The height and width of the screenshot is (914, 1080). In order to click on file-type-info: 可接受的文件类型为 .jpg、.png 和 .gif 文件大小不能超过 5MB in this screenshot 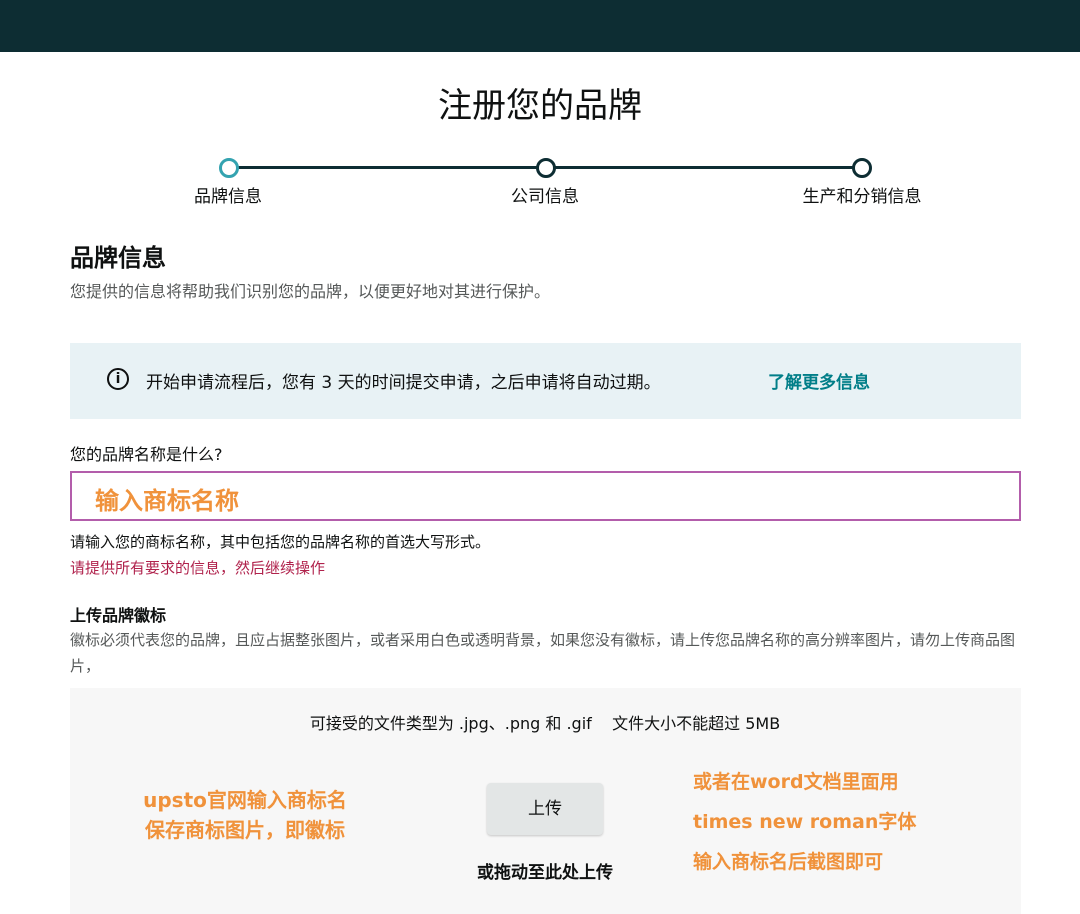, I will do `click(545, 723)`.